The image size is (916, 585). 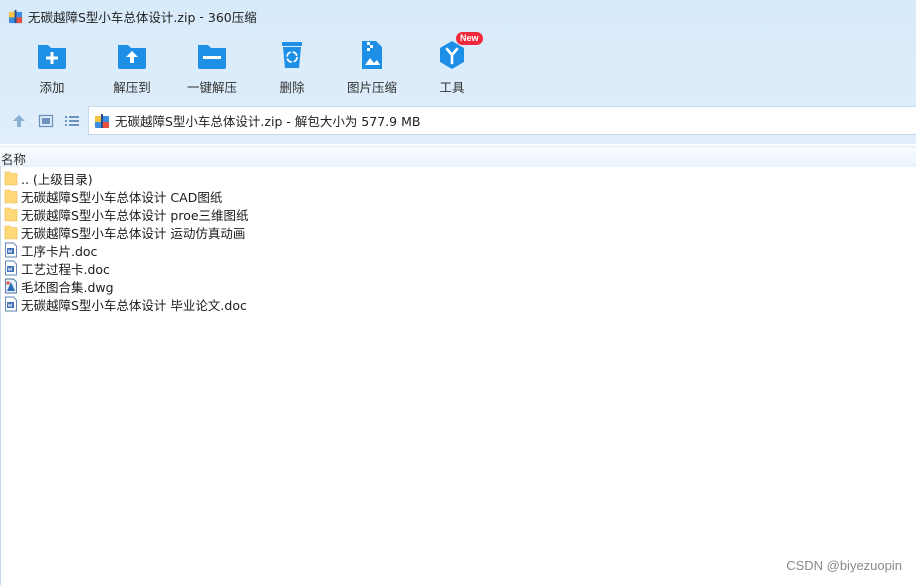 I want to click on navigation-bar: 无碳越障S型小车总体设计.zip - 解包大小为 577.9 MB, so click(x=458, y=121).